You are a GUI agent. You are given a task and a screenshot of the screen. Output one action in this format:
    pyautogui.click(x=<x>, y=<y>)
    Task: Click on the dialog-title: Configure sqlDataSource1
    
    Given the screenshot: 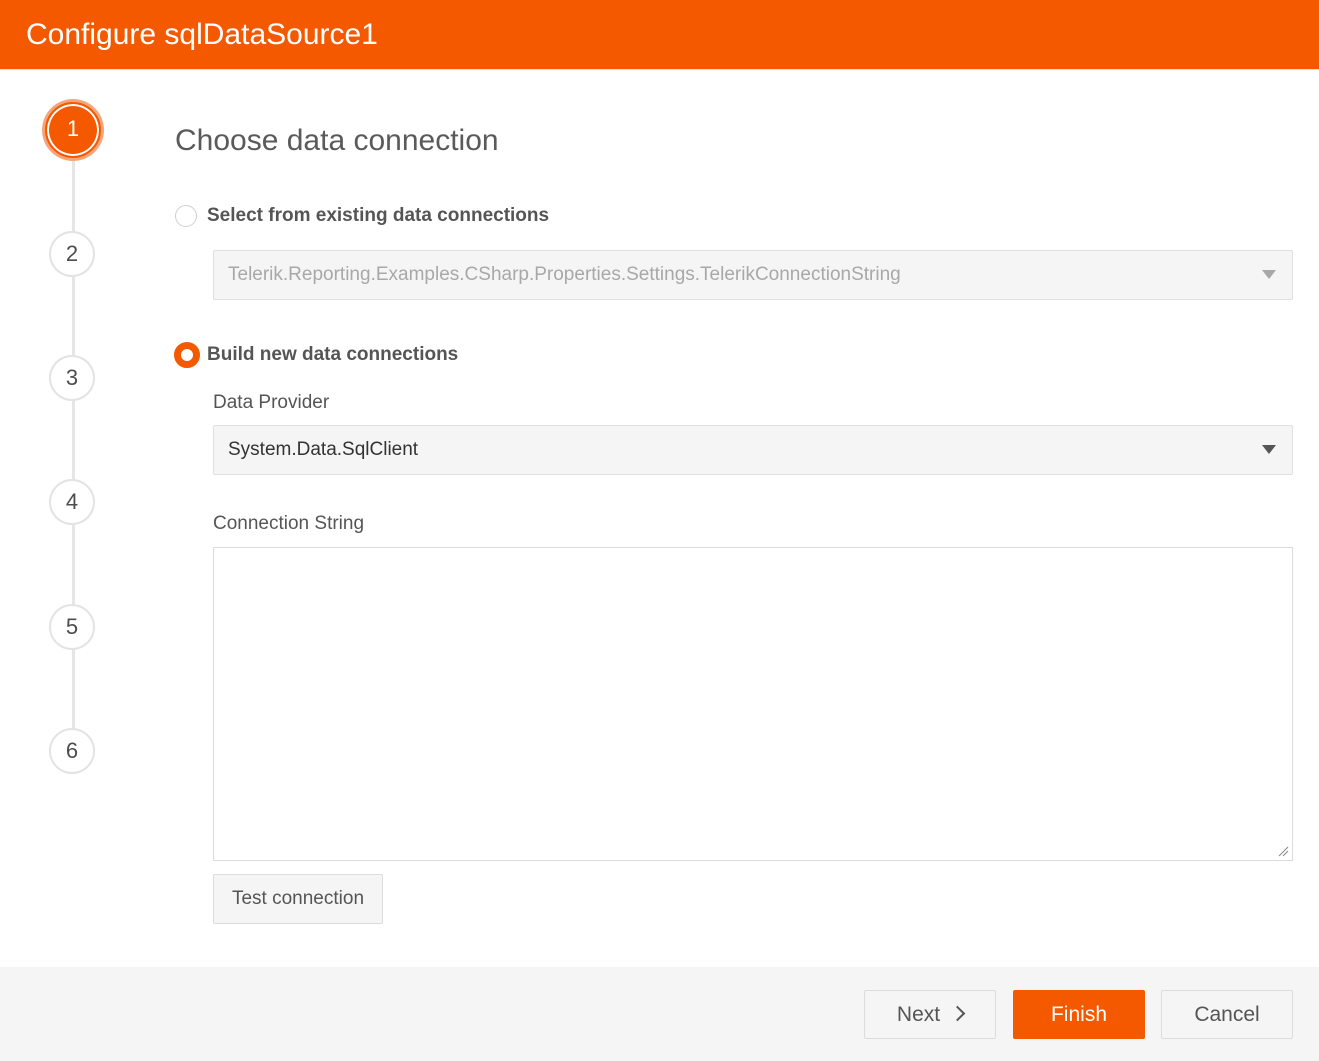 What is the action you would take?
    pyautogui.click(x=202, y=34)
    